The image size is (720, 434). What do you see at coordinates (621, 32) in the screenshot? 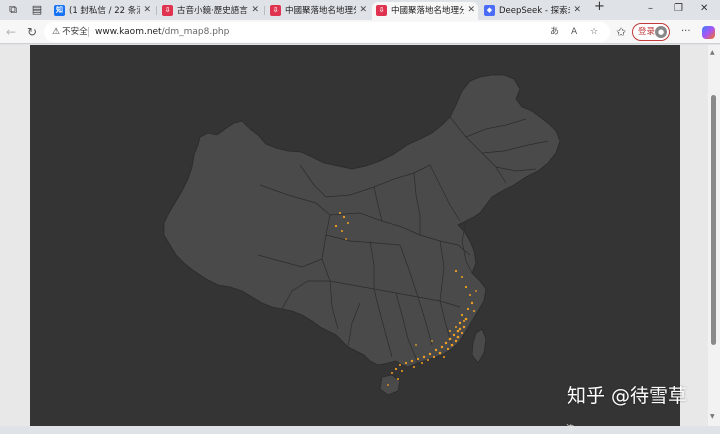
I see `favorites-icon: ✩` at bounding box center [621, 32].